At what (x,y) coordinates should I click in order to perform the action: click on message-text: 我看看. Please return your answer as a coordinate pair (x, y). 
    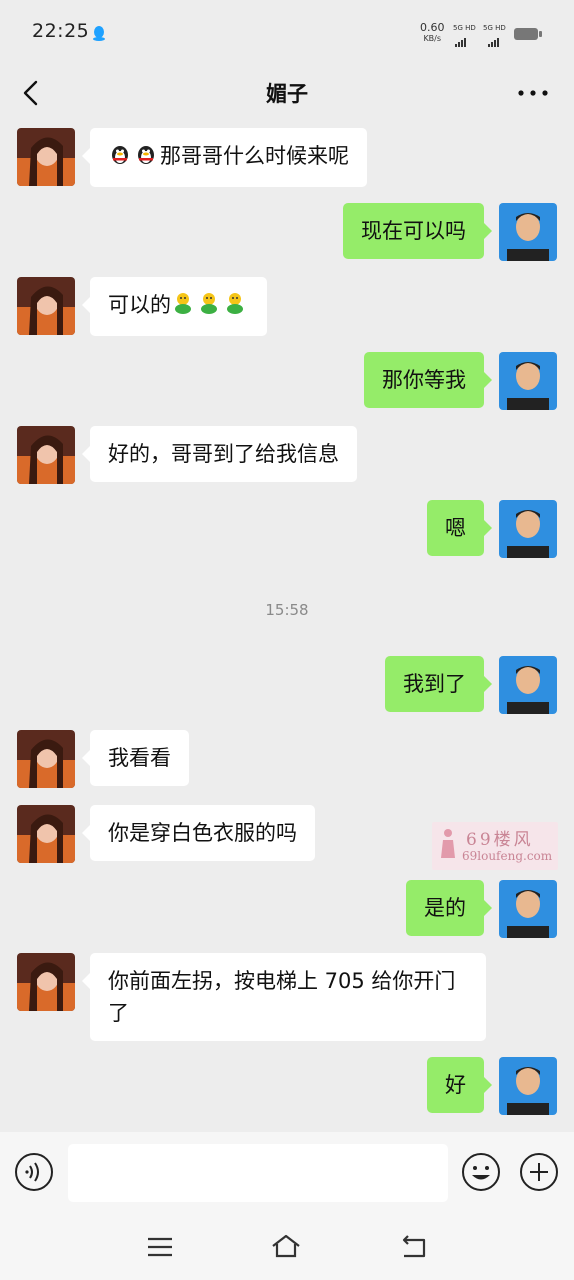
    Looking at the image, I should click on (139, 758).